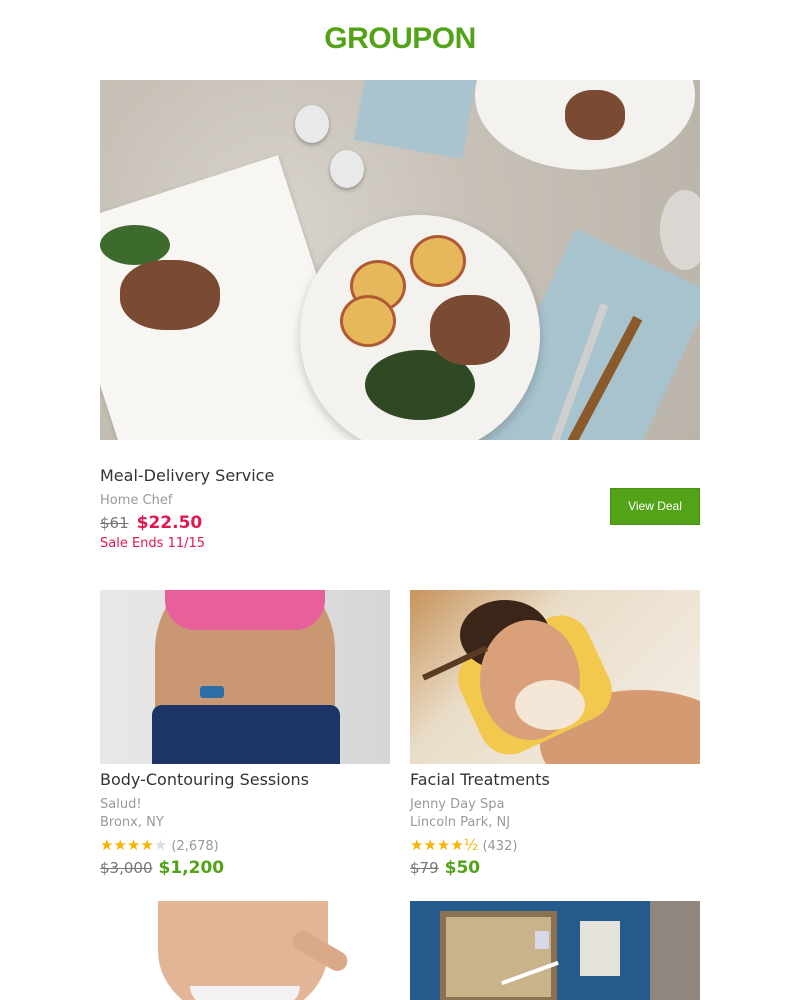 This screenshot has width=800, height=1000. I want to click on fitness-band-decor, so click(212, 692).